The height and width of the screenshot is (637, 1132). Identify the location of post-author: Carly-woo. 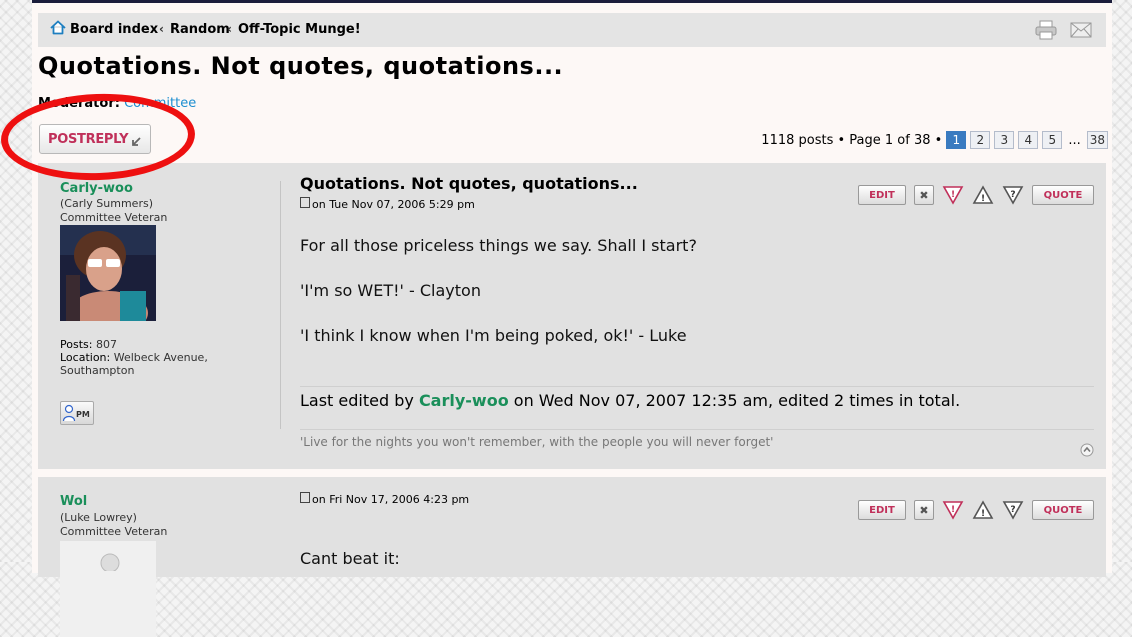
(96, 188).